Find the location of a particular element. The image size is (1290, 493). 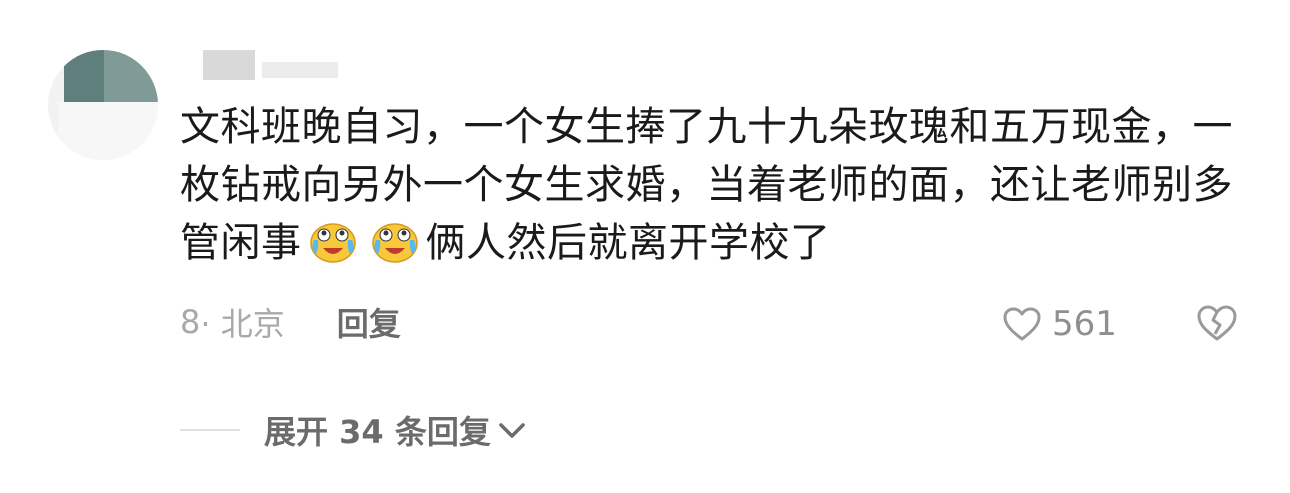

comment-meta: 8 · 北京 回复 is located at coordinates (290, 322).